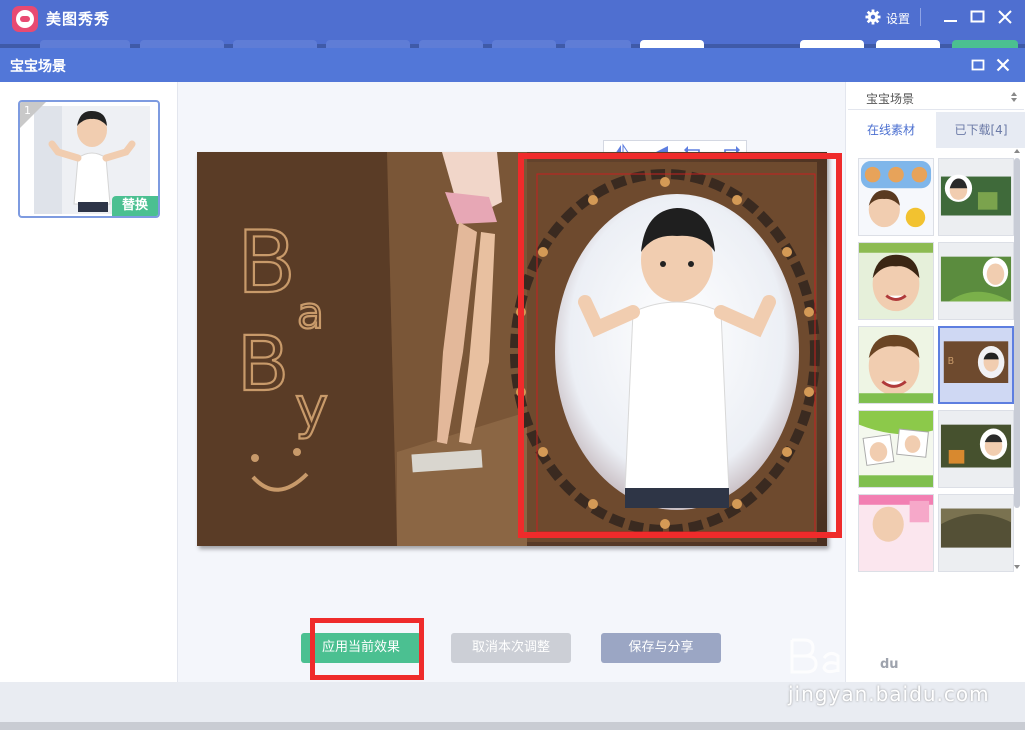 This screenshot has width=1025, height=730. Describe the element at coordinates (951, 361) in the screenshot. I see `svg-text: B` at that location.